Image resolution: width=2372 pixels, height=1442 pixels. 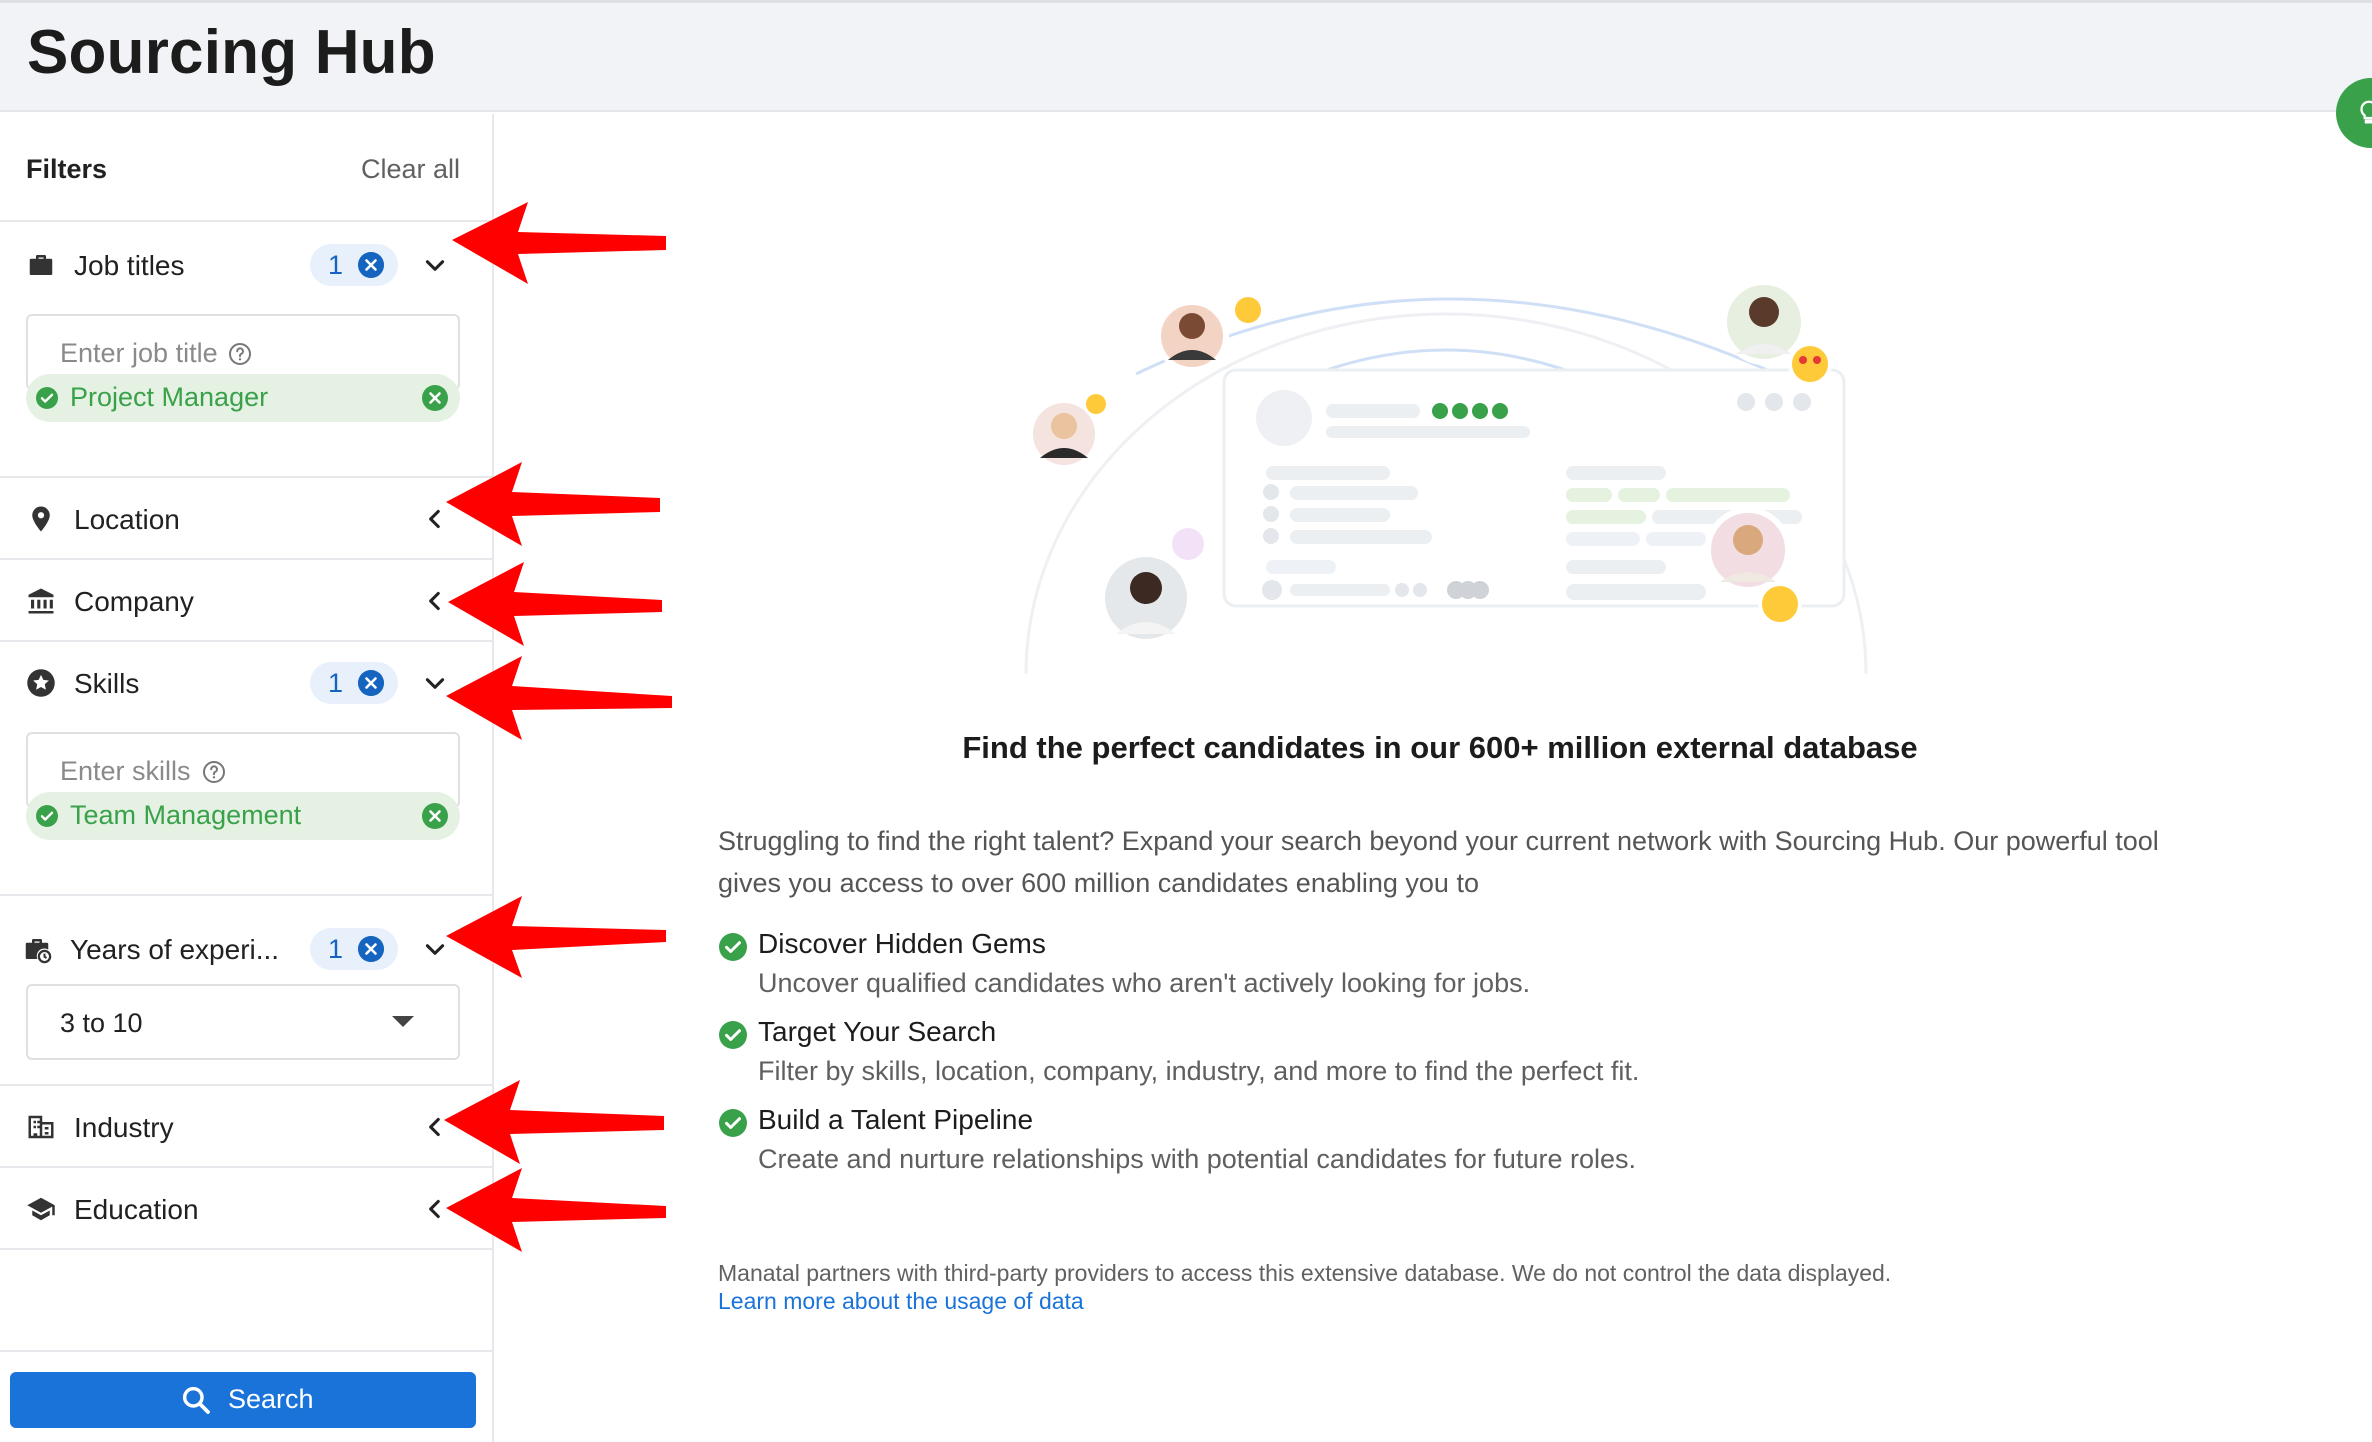 I want to click on experience-count-badge: 1, so click(x=354, y=949).